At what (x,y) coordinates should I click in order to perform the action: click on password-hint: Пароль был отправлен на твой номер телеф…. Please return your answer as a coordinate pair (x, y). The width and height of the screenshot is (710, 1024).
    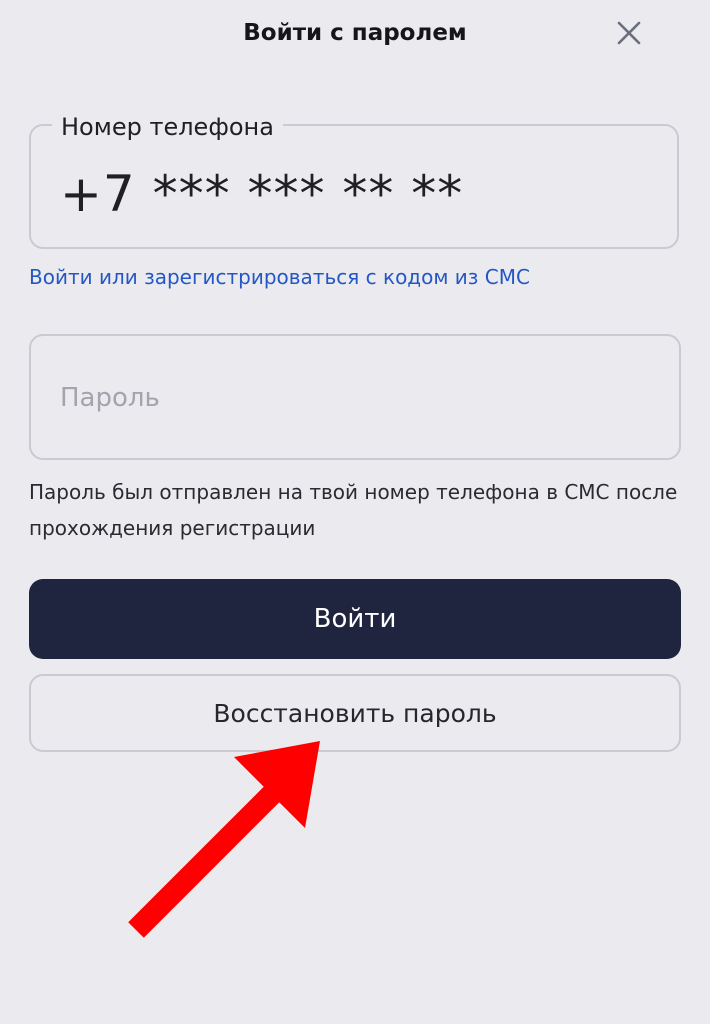
    Looking at the image, I should click on (353, 510).